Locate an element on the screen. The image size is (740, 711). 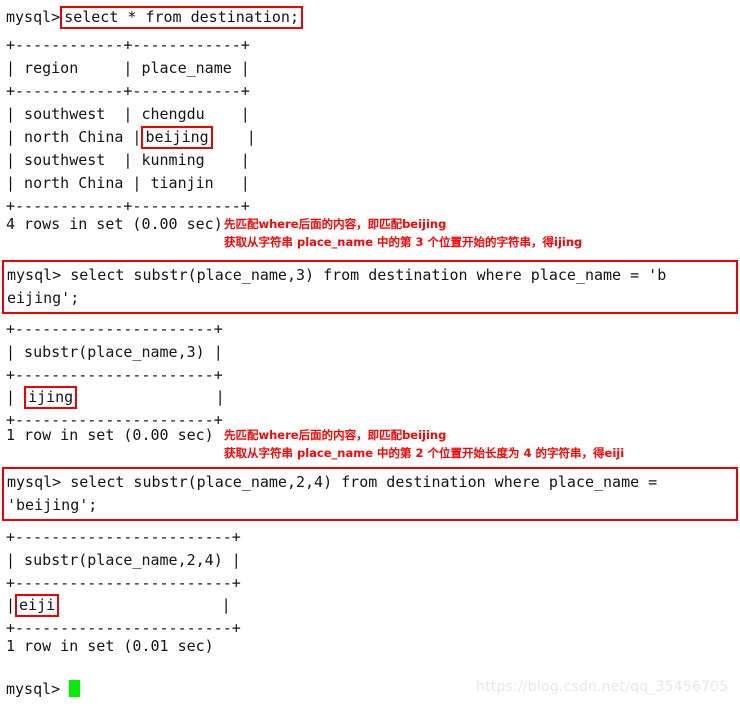
row1-suffix: | is located at coordinates (227, 114).